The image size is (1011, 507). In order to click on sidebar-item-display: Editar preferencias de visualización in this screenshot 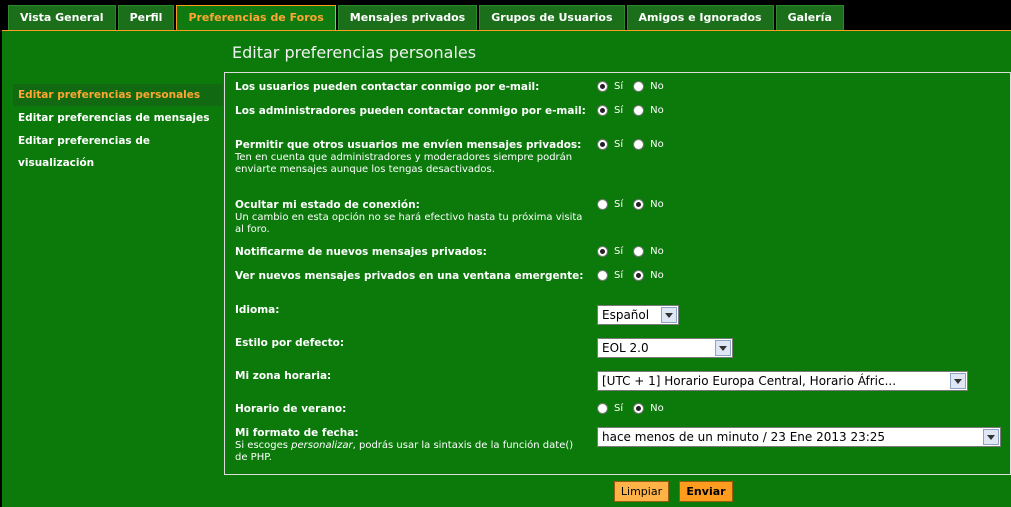, I will do `click(118, 149)`.